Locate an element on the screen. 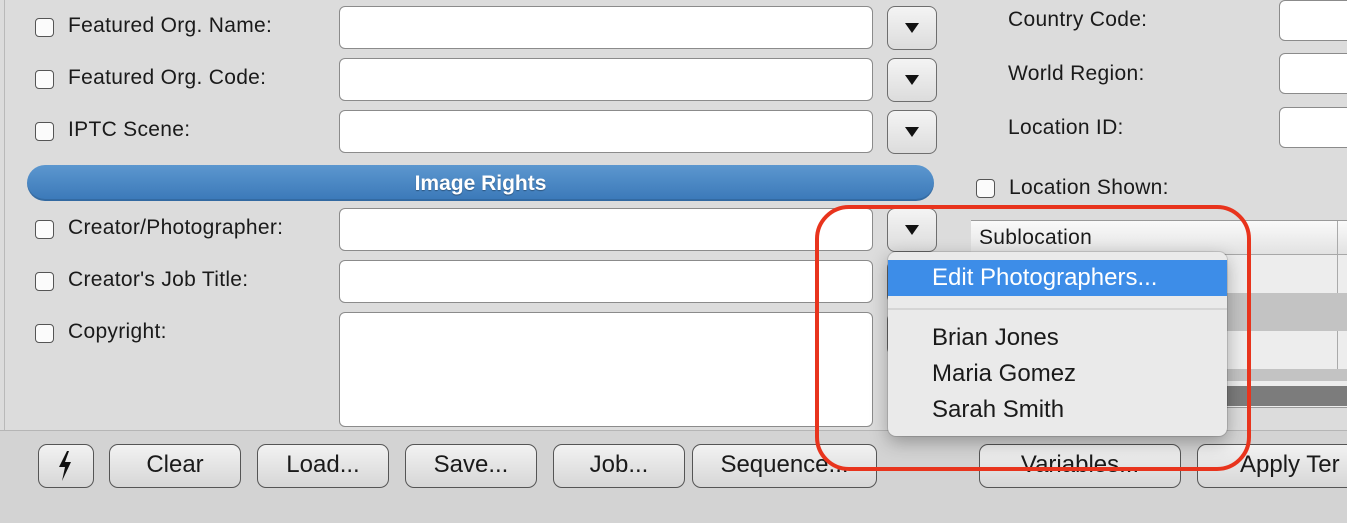  world-region-label: World Region: is located at coordinates (1076, 73).